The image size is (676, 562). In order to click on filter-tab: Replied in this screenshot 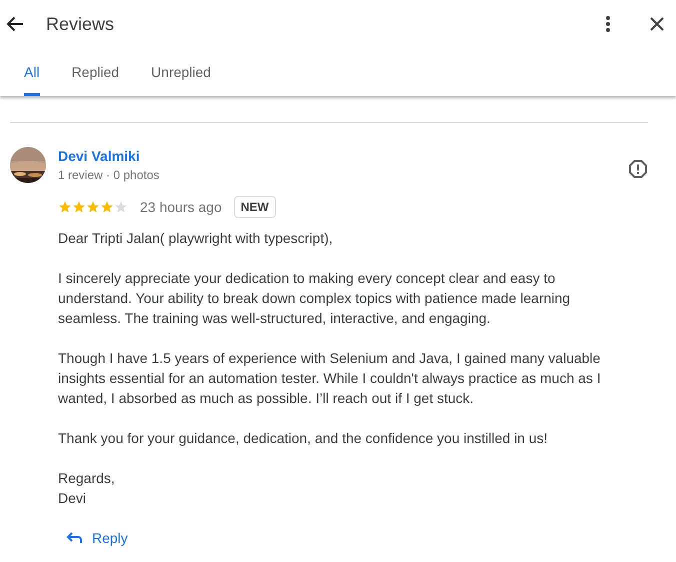, I will do `click(96, 72)`.